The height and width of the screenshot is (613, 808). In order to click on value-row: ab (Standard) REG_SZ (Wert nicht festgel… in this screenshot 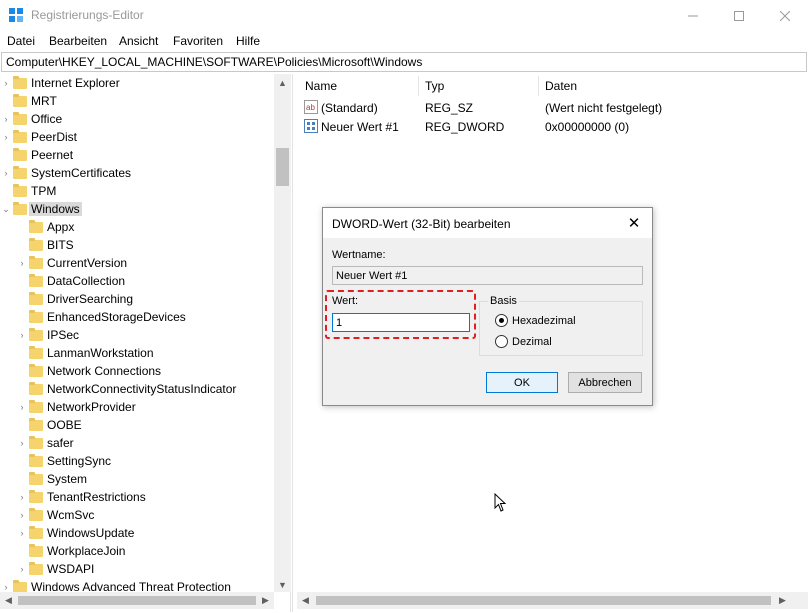, I will do `click(552, 108)`.